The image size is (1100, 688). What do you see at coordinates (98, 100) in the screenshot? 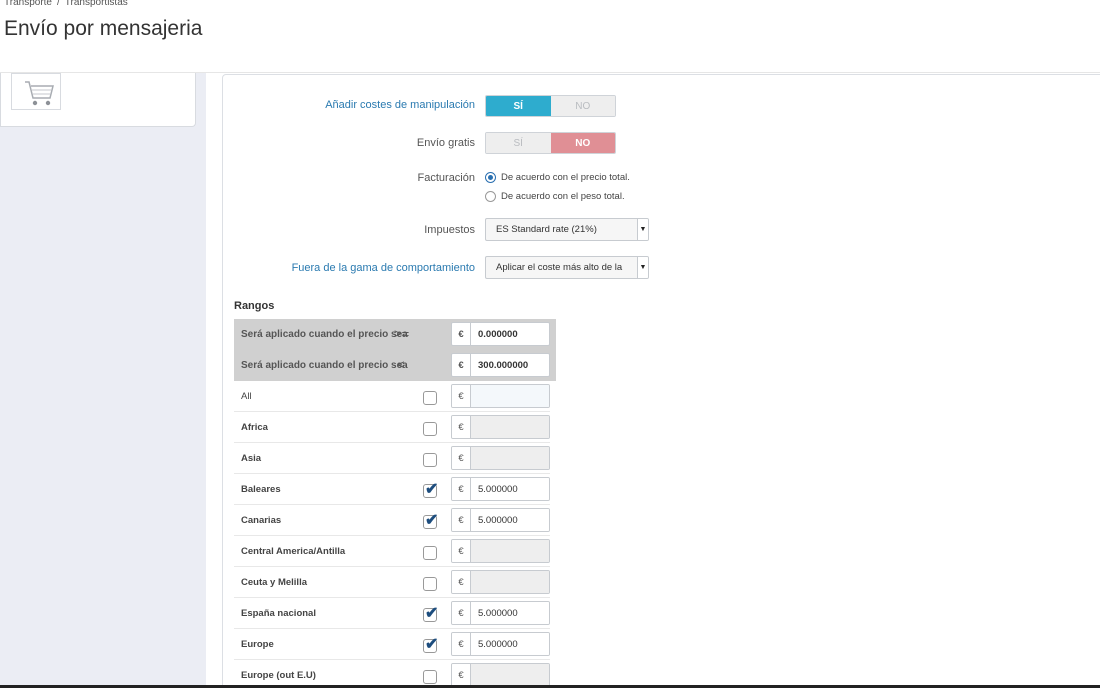
I see `carrier-logo-panel` at bounding box center [98, 100].